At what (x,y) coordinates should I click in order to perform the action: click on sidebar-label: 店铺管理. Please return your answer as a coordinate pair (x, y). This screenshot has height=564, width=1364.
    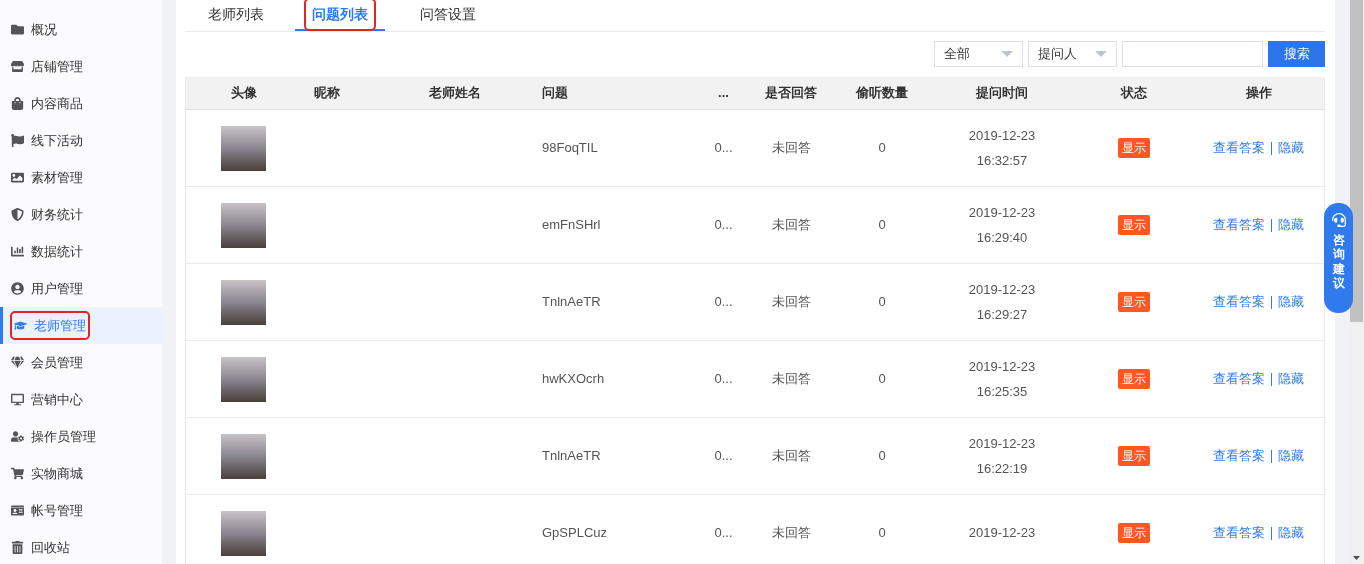
    Looking at the image, I should click on (57, 66).